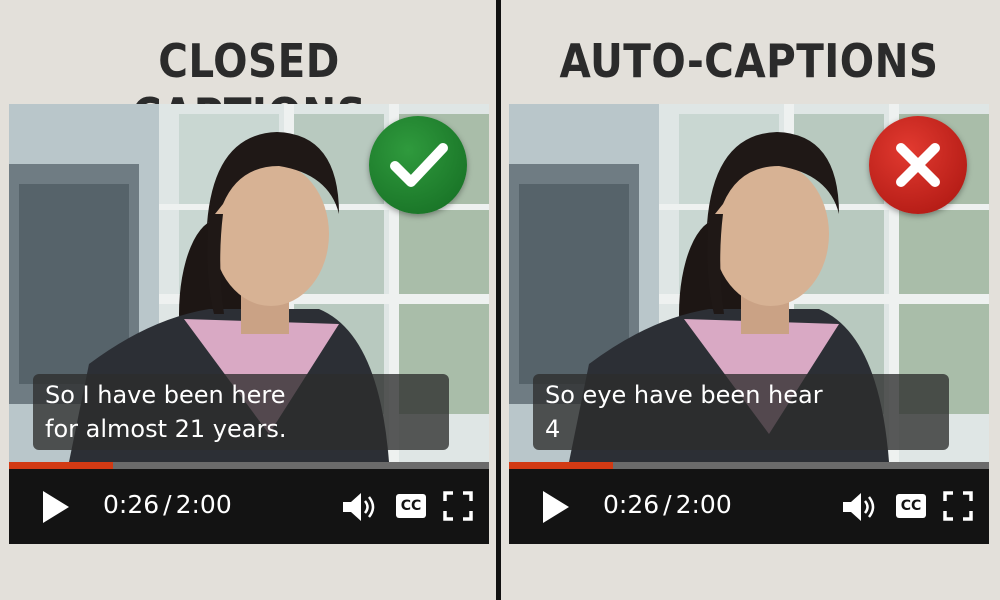 The height and width of the screenshot is (600, 1000). What do you see at coordinates (553, 429) in the screenshot?
I see `caption-line-2: 4` at bounding box center [553, 429].